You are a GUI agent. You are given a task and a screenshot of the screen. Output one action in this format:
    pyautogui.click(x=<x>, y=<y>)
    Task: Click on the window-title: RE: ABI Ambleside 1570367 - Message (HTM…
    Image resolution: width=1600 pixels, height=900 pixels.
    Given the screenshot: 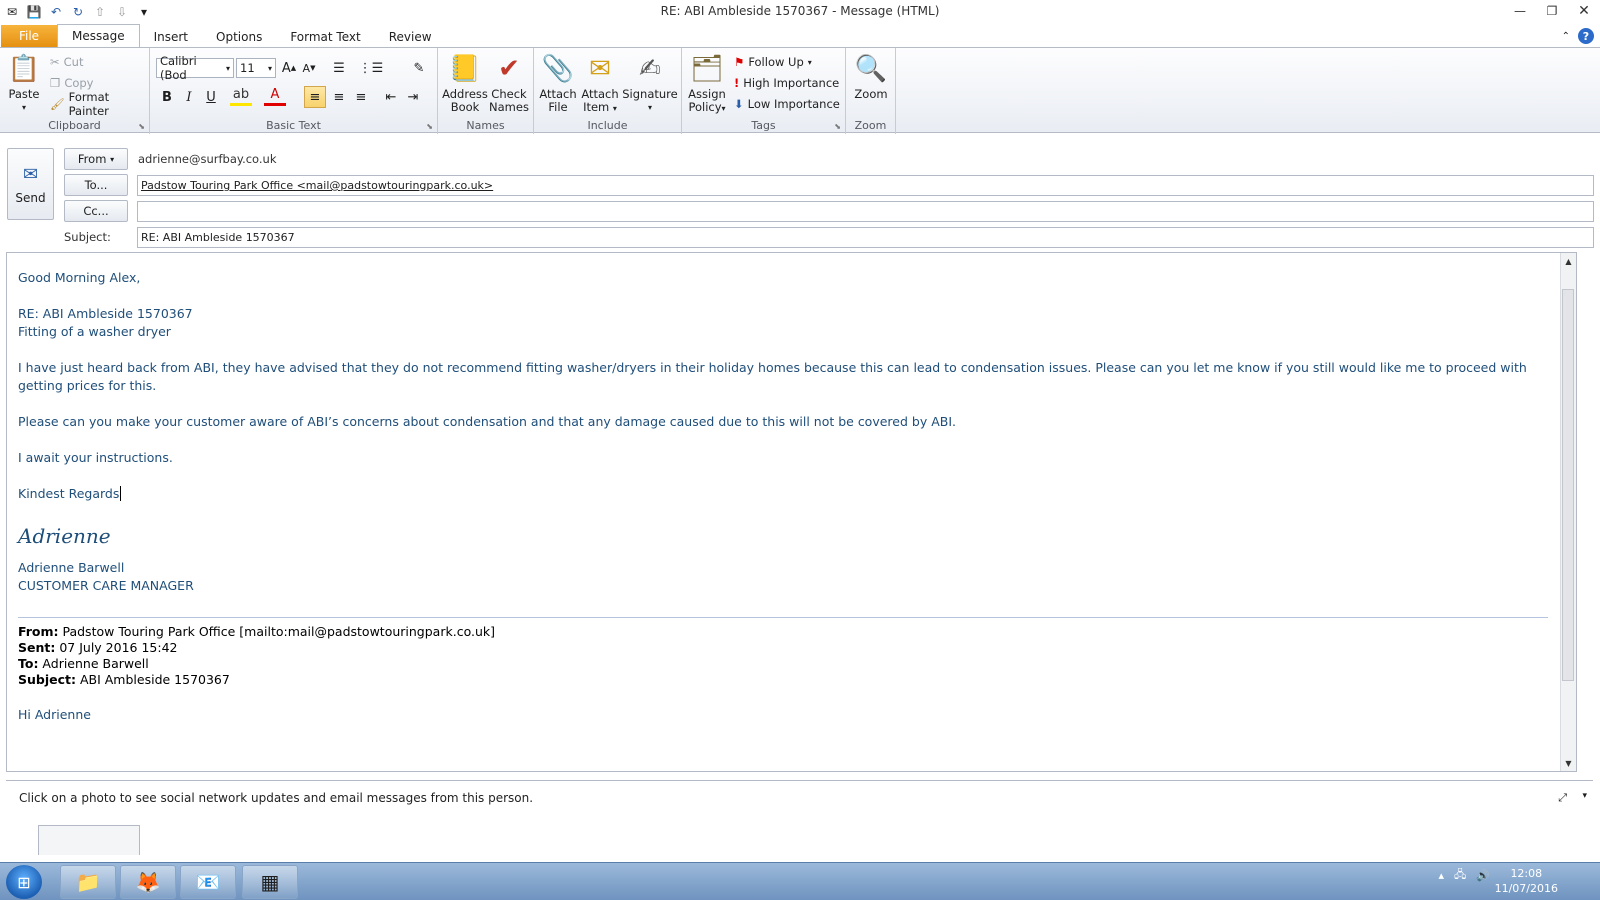 What is the action you would take?
    pyautogui.click(x=800, y=11)
    